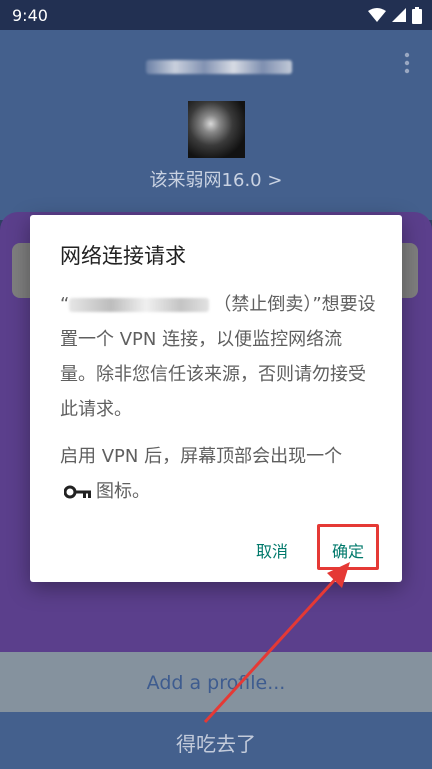  What do you see at coordinates (216, 129) in the screenshot?
I see `avatar` at bounding box center [216, 129].